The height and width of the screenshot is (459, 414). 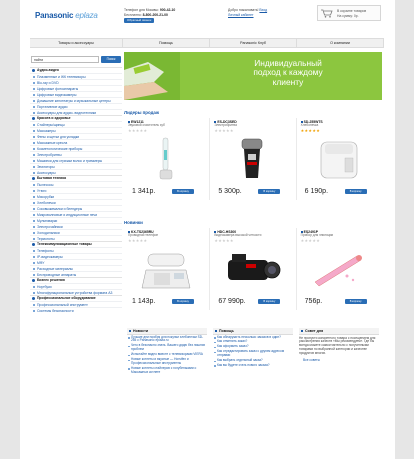 What do you see at coordinates (76, 43) in the screenshot?
I see `nav-products: Товары и аксессуары` at bounding box center [76, 43].